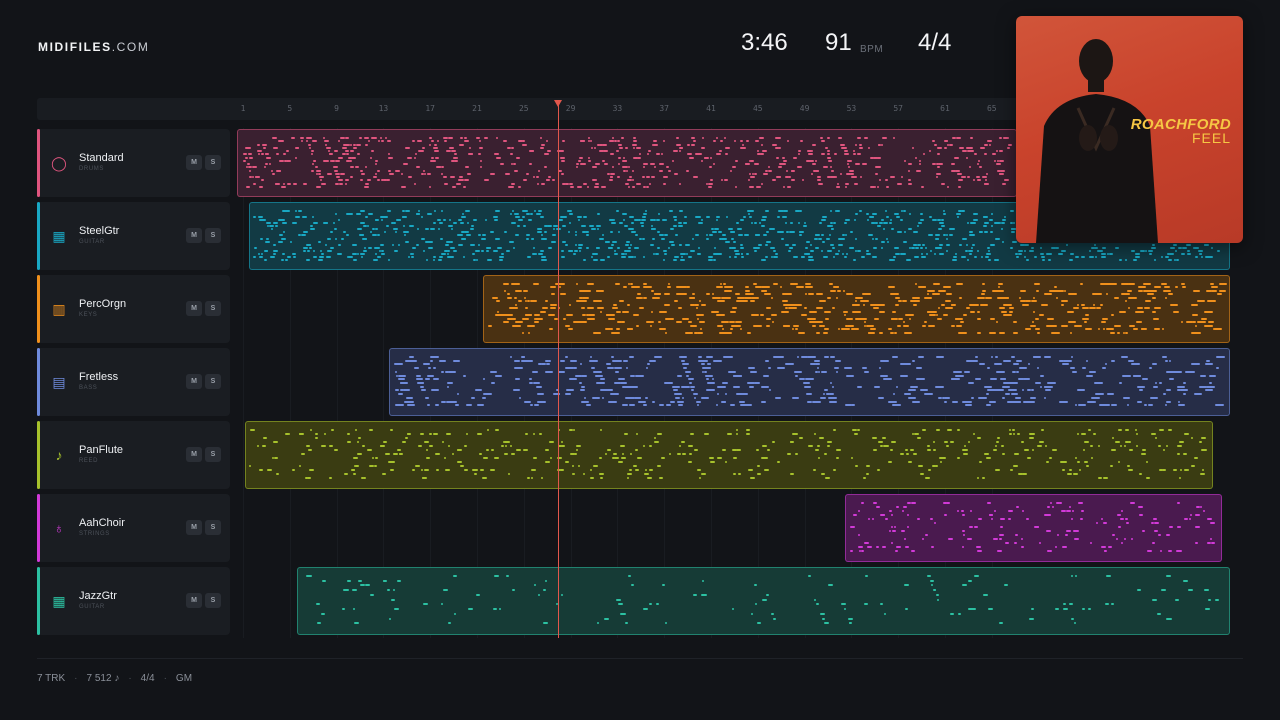 The image size is (1280, 720). Describe the element at coordinates (133, 528) in the screenshot. I see `track-header-aahchoir: ♁ AahChoir STRINGS M S` at that location.